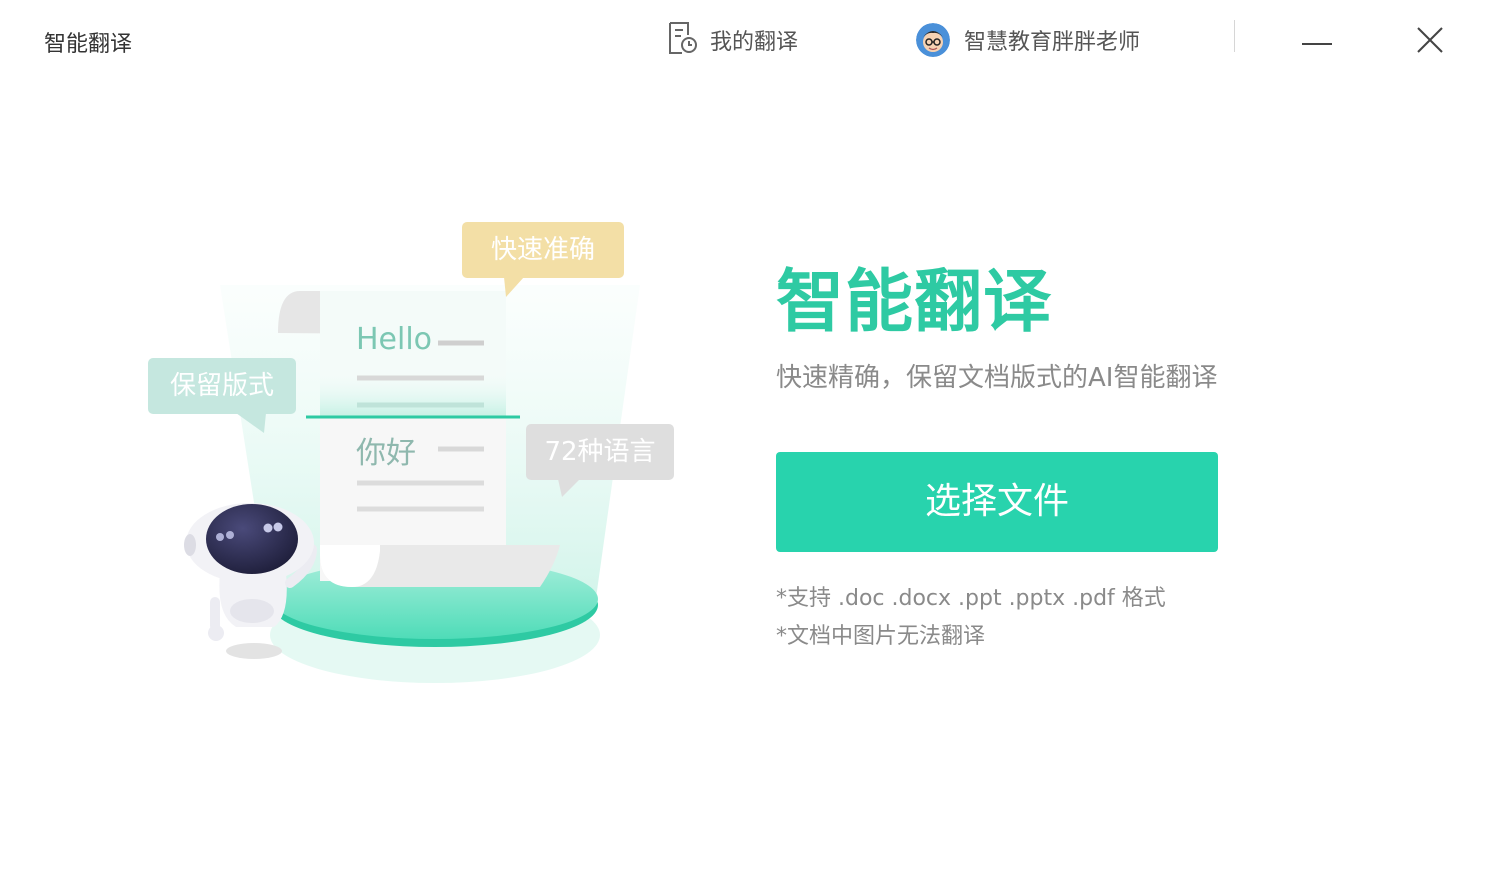  I want to click on titlebar-divider, so click(1234, 36).